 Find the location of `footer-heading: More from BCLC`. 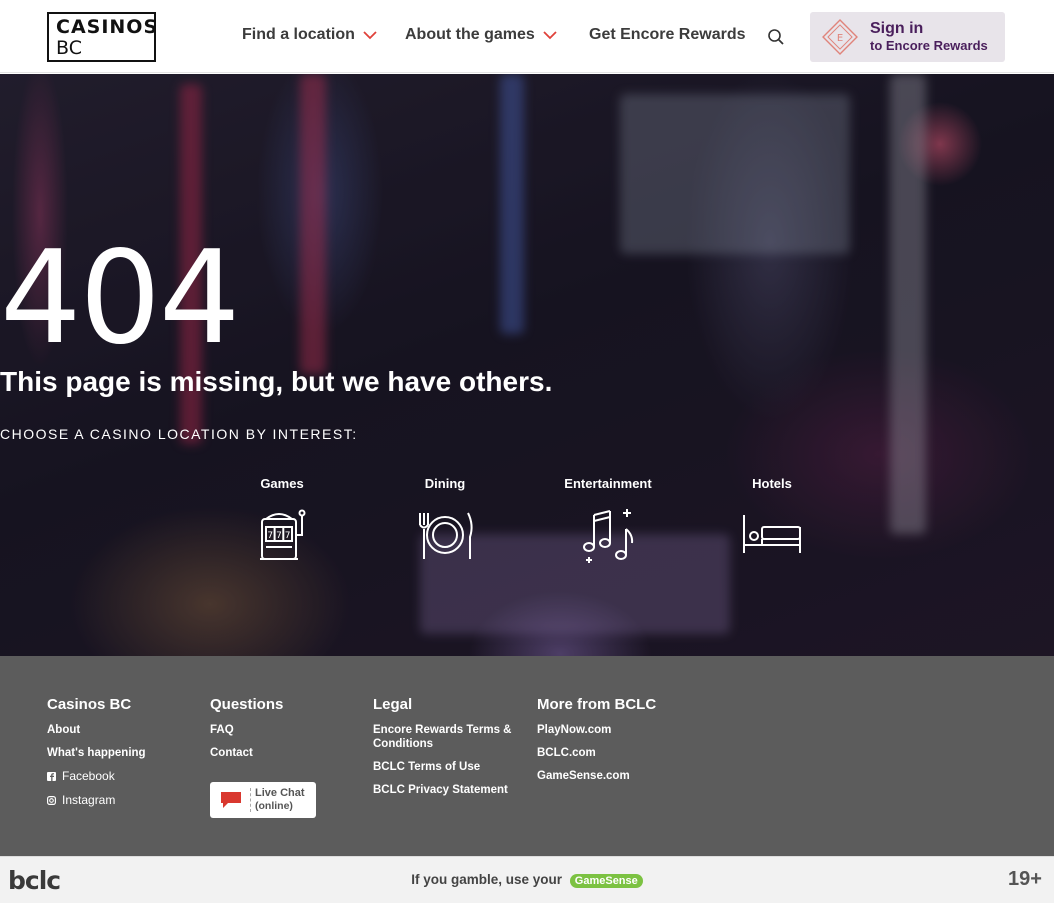

footer-heading: More from BCLC is located at coordinates (597, 704).